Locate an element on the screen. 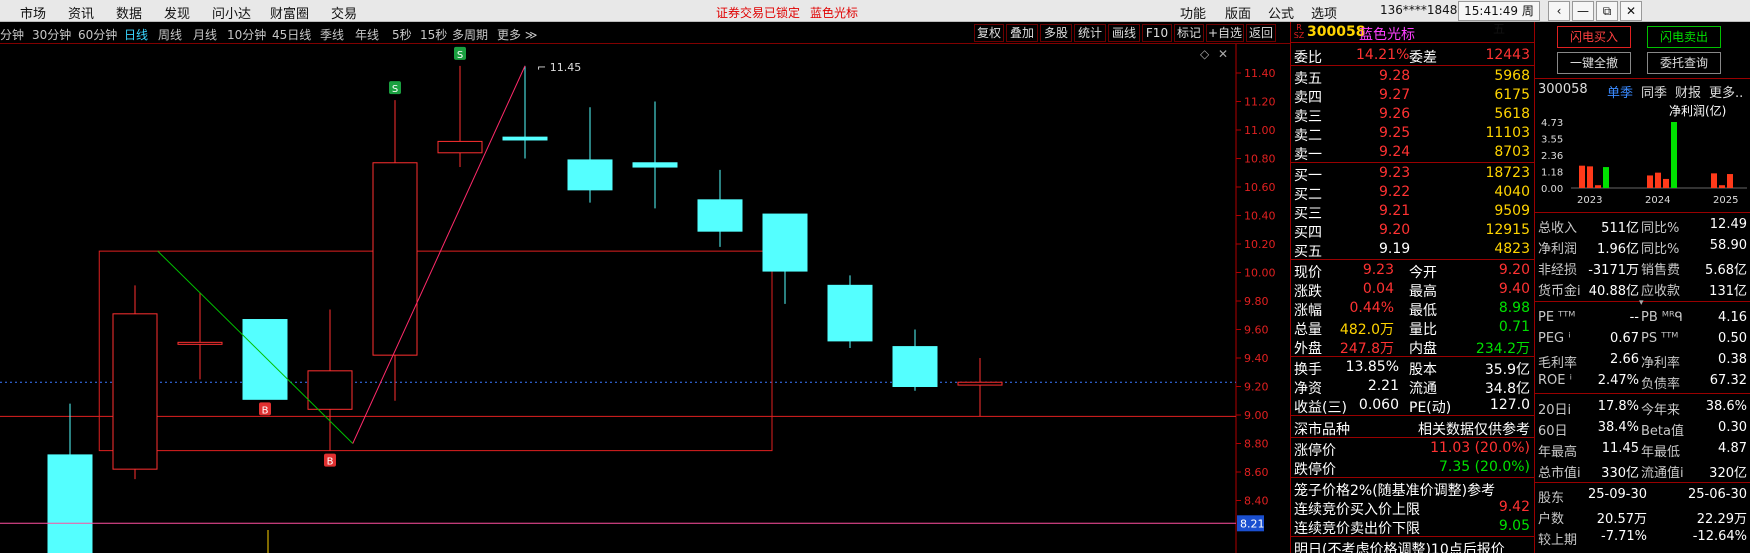 This screenshot has width=1750, height=553. bid-price: 9.23 is located at coordinates (1395, 173).